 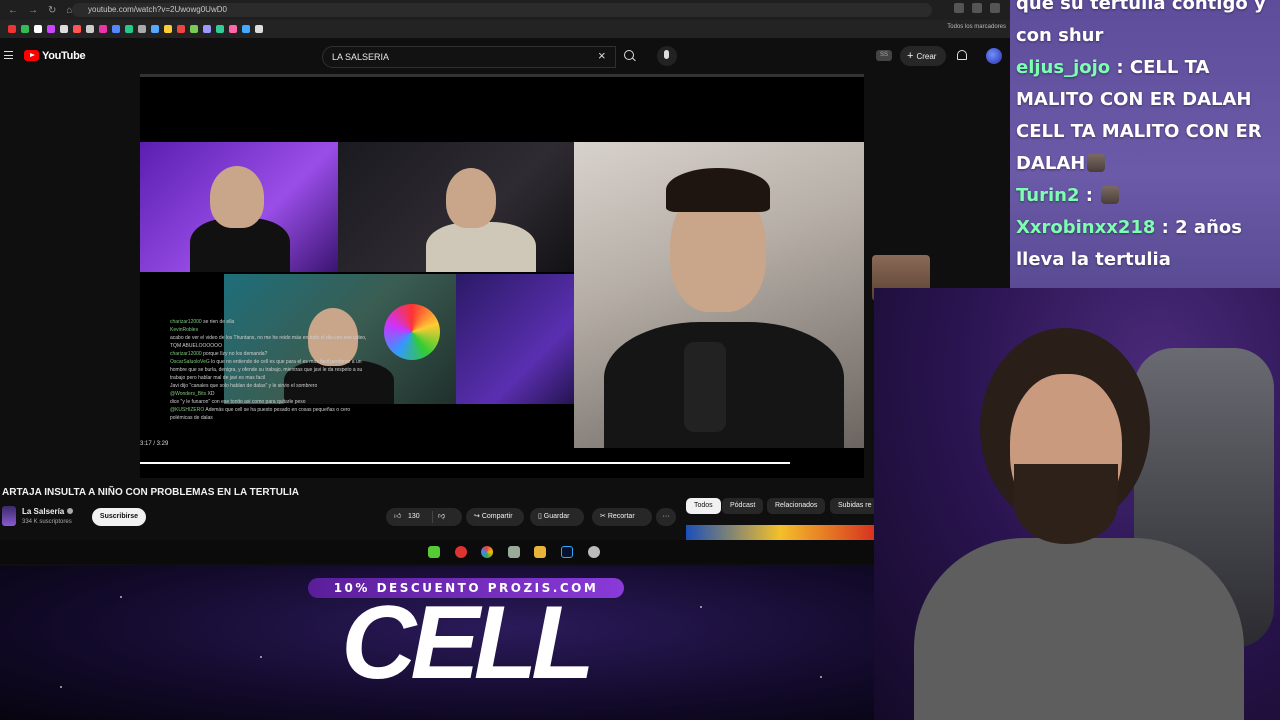 I want to click on browser-toolbar-icons, so click(x=977, y=8).